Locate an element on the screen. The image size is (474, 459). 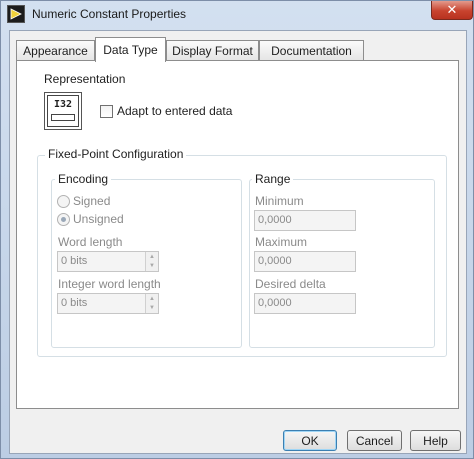
unsigned-radio is located at coordinates (63, 219).